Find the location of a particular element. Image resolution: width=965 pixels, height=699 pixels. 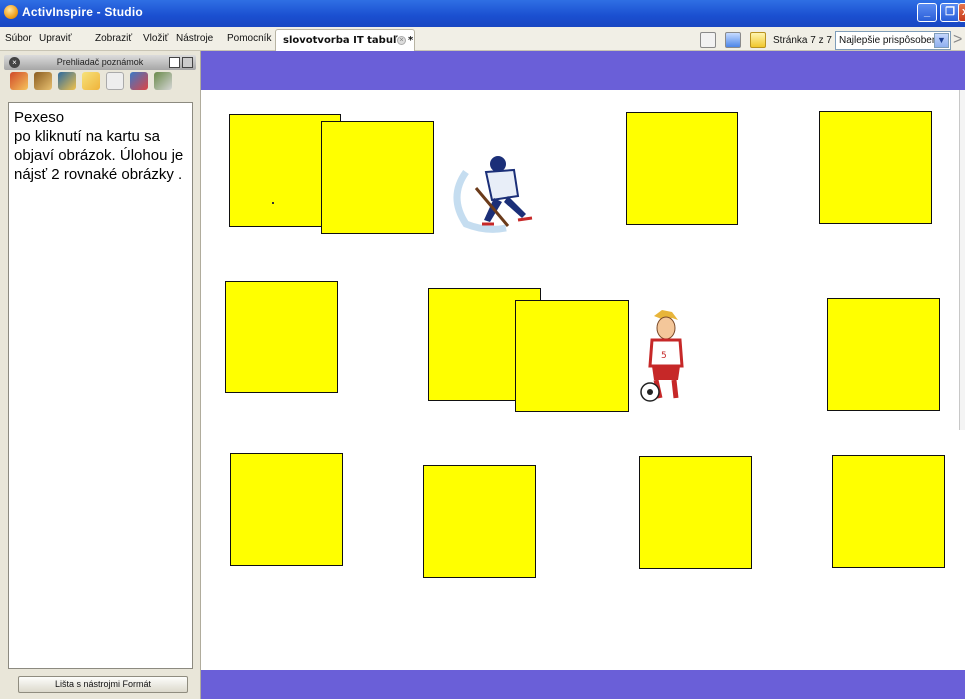

zoom-value: Najlepšie prispôsobenie is located at coordinates (892, 40).